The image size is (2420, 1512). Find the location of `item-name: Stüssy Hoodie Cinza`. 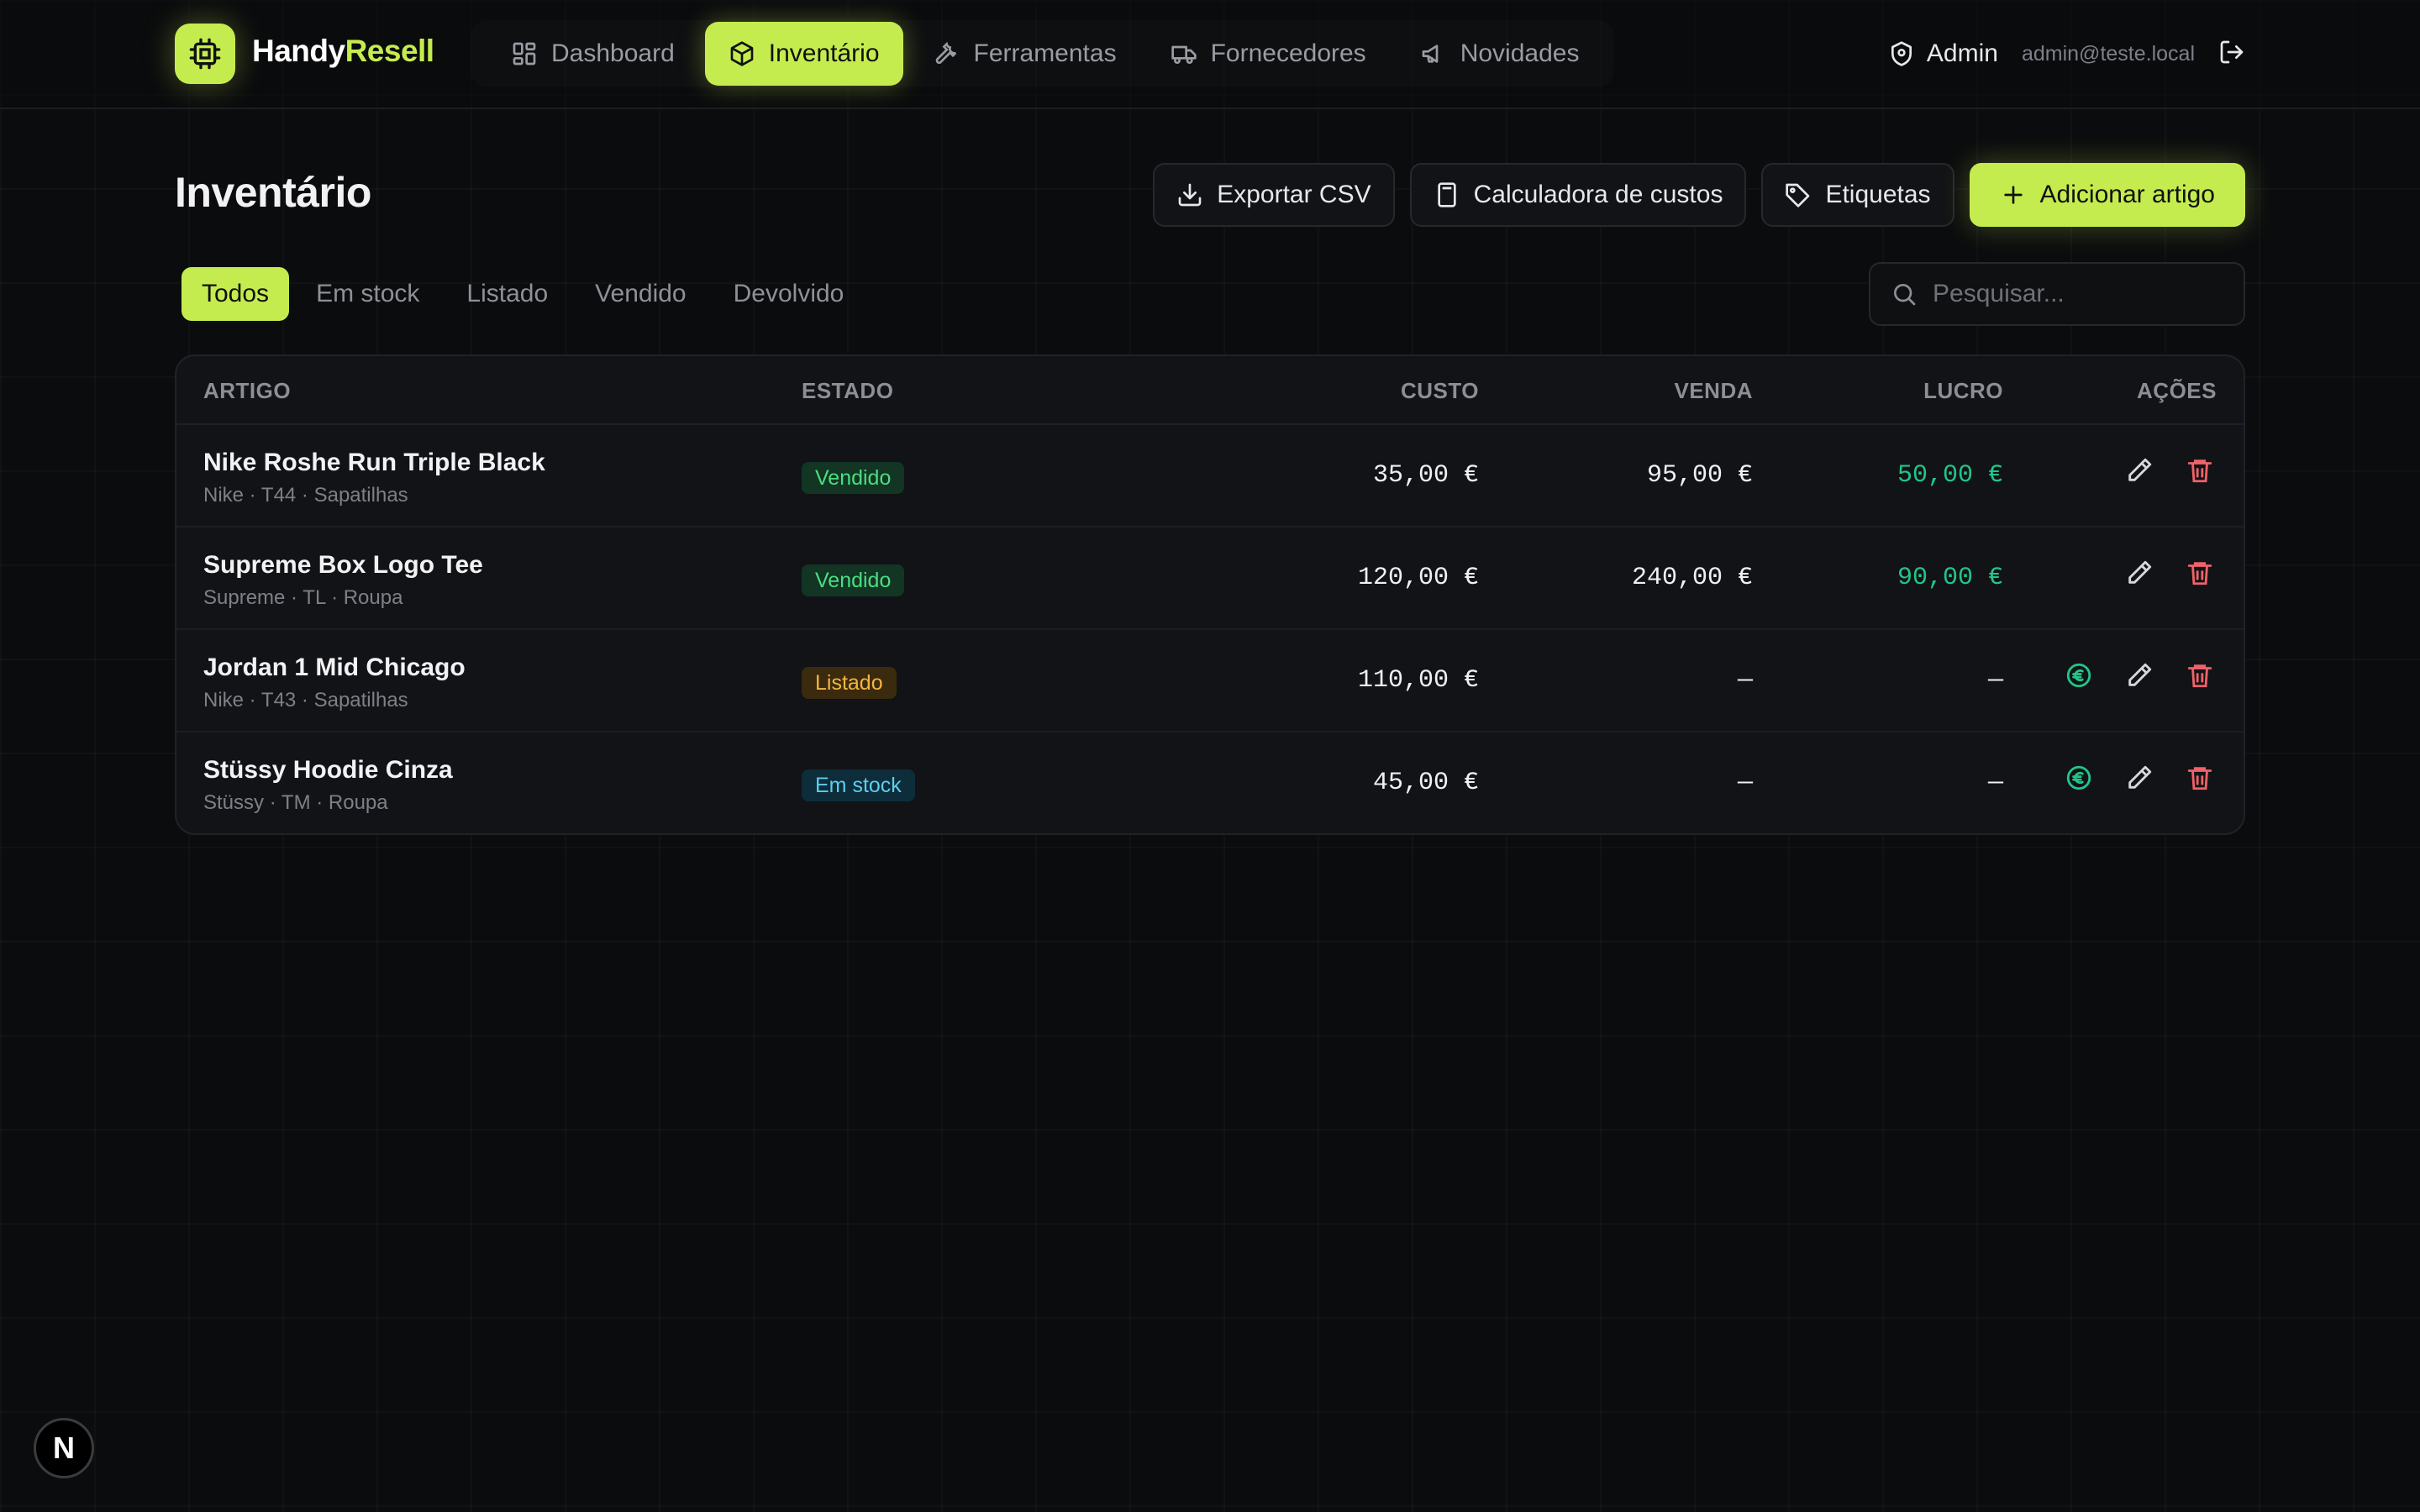

item-name: Stüssy Hoodie Cinza is located at coordinates (328, 770).